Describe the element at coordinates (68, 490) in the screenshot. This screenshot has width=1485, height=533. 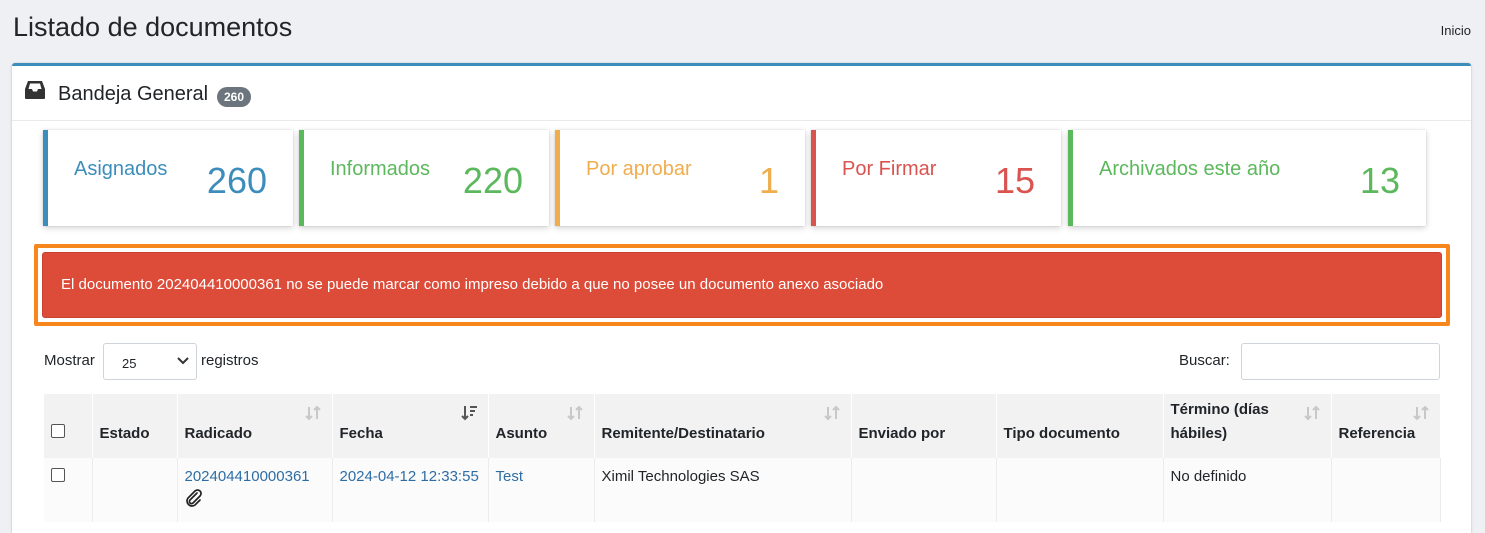
I see `row-select-cell` at that location.